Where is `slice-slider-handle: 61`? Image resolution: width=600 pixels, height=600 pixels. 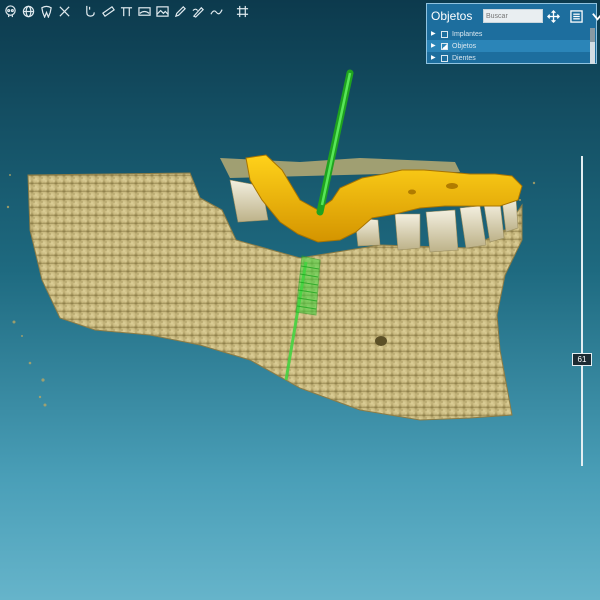
slice-slider-handle: 61 is located at coordinates (582, 359).